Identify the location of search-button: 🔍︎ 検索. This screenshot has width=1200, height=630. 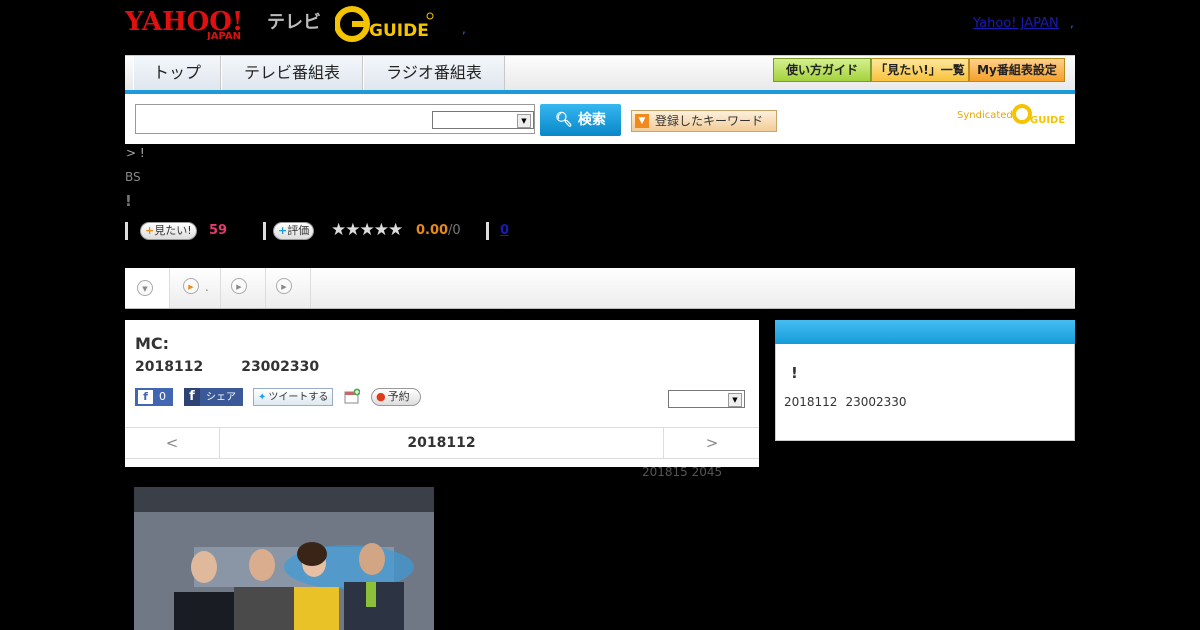
(580, 120).